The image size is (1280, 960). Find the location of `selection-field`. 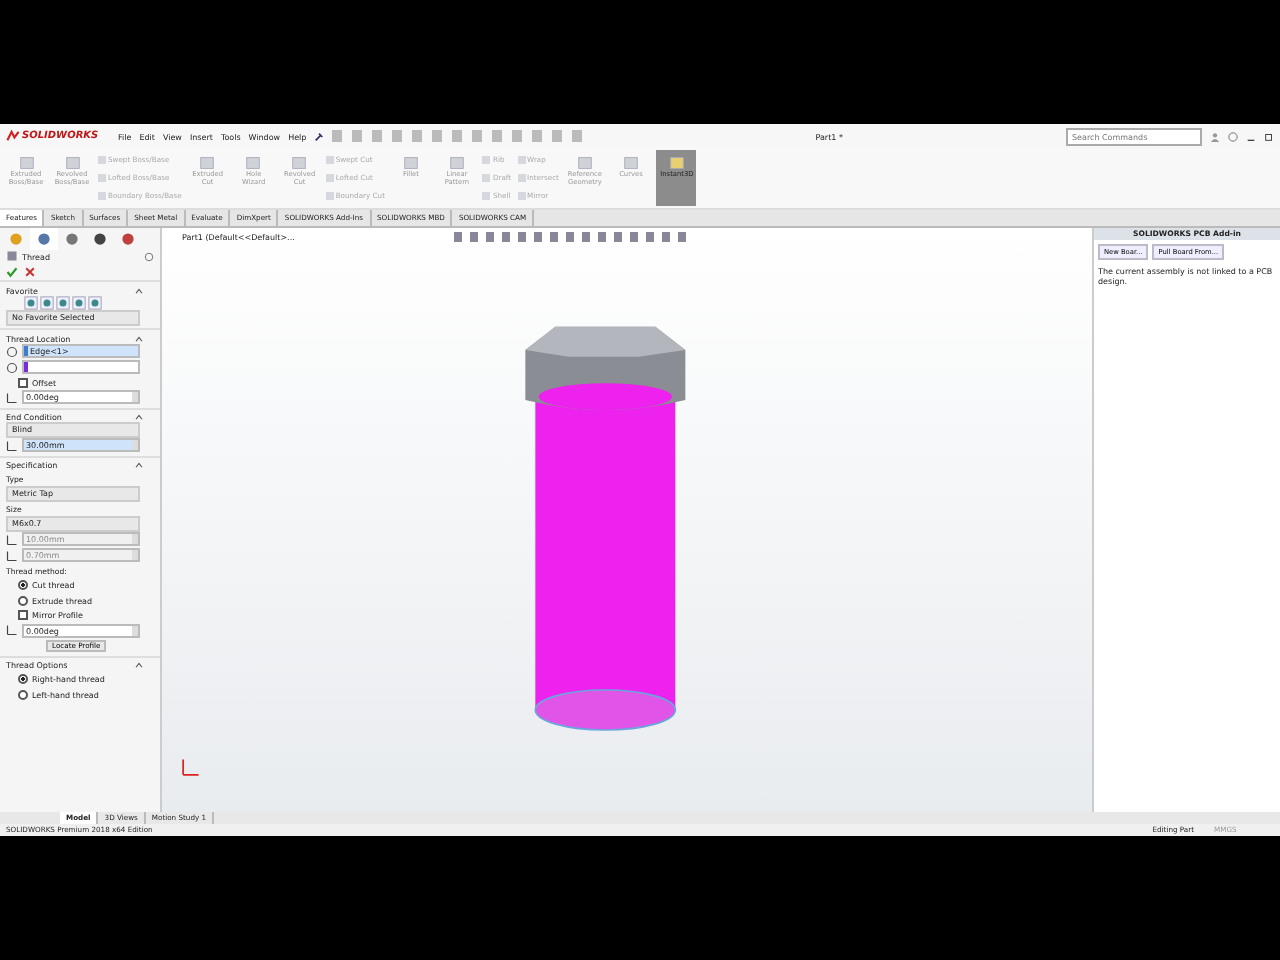

selection-field is located at coordinates (81, 367).